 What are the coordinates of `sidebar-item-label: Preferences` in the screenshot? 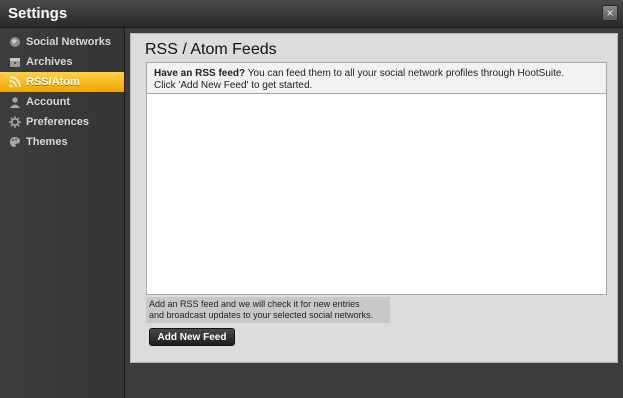 It's located at (57, 122).